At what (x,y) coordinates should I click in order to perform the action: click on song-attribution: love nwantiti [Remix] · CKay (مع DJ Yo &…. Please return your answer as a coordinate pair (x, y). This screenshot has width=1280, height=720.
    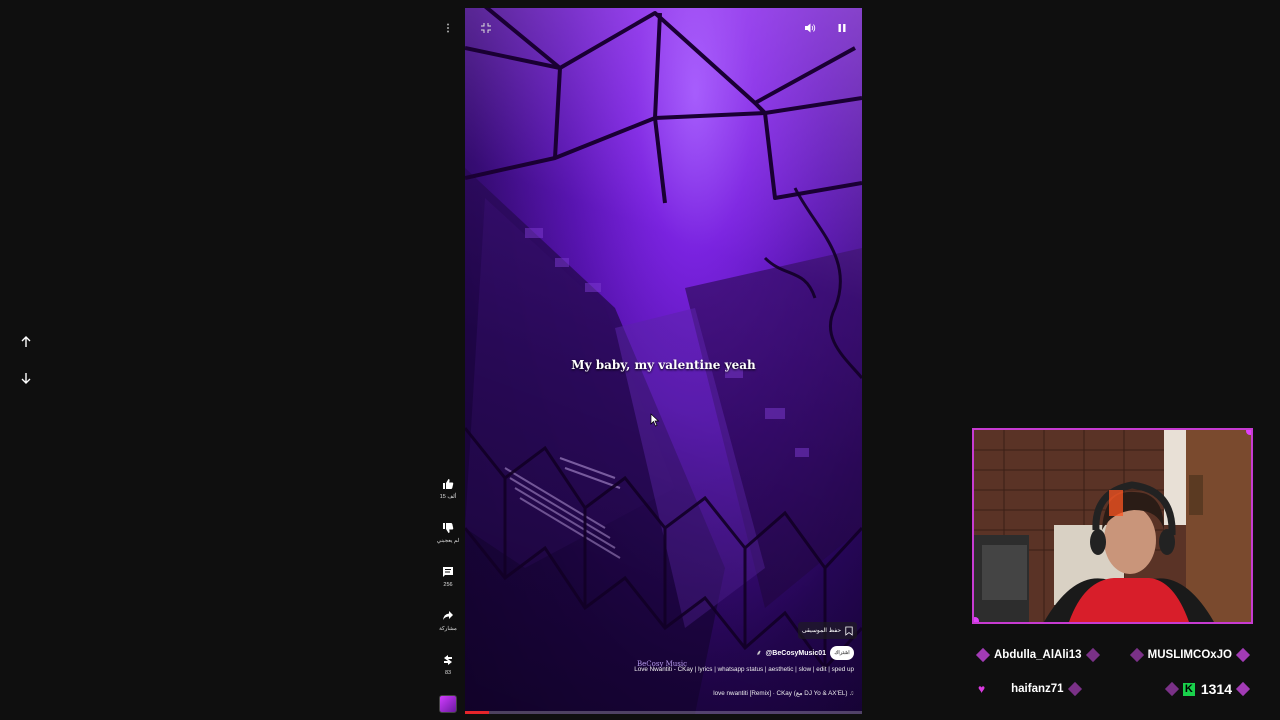
    Looking at the image, I should click on (783, 693).